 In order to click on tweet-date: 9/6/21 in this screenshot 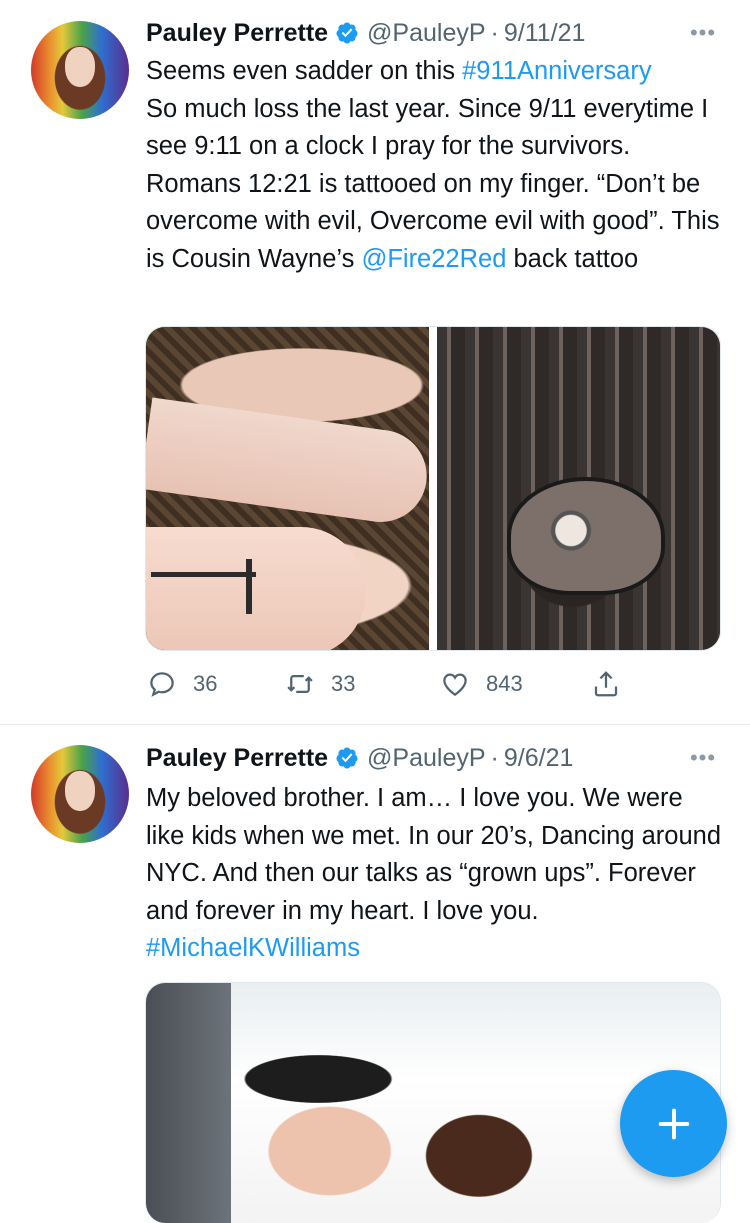, I will do `click(539, 758)`.